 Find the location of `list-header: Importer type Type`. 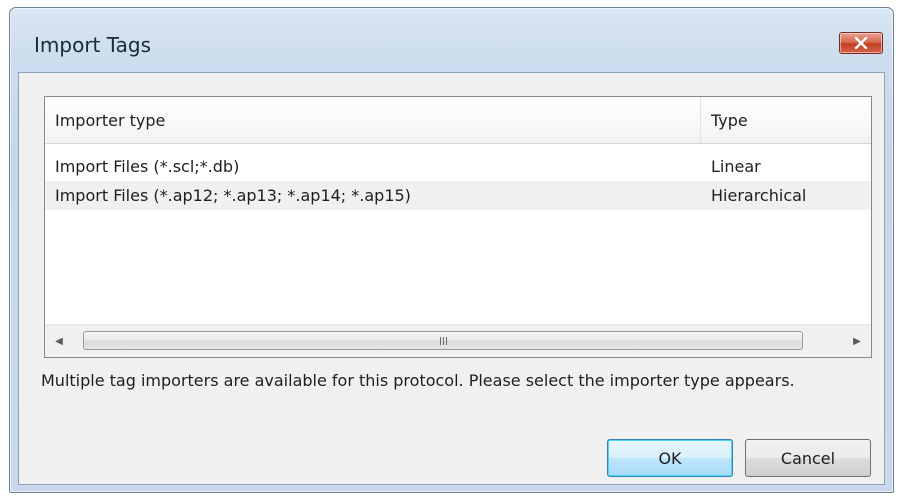

list-header: Importer type Type is located at coordinates (458, 120).